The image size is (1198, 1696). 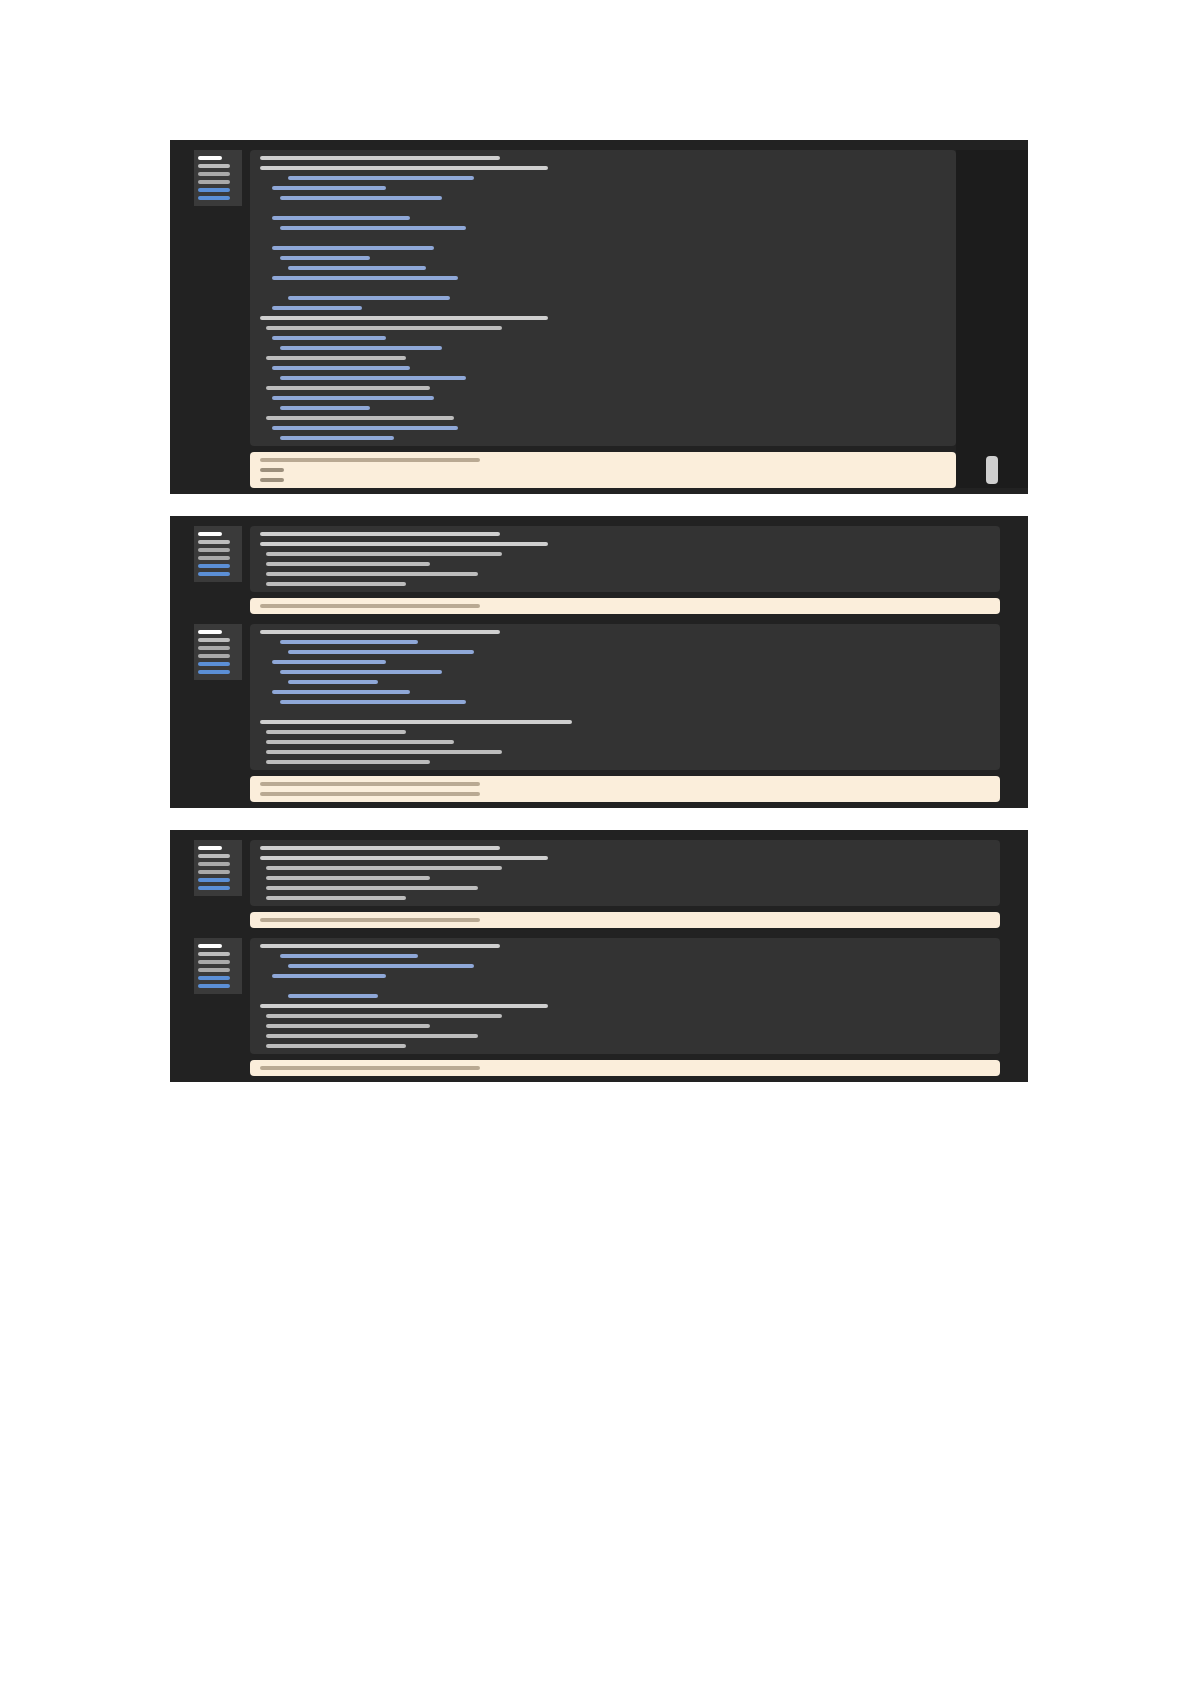 I want to click on scroll-thumb, so click(x=992, y=470).